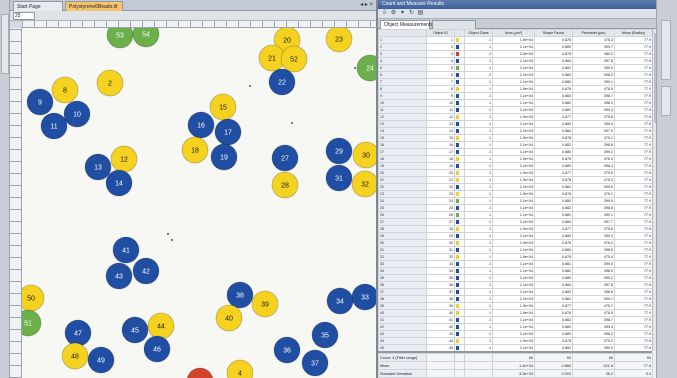 This screenshot has width=677, height=378. Describe the element at coordinates (363, 297) in the screenshot. I see `bead-33: 33` at that location.